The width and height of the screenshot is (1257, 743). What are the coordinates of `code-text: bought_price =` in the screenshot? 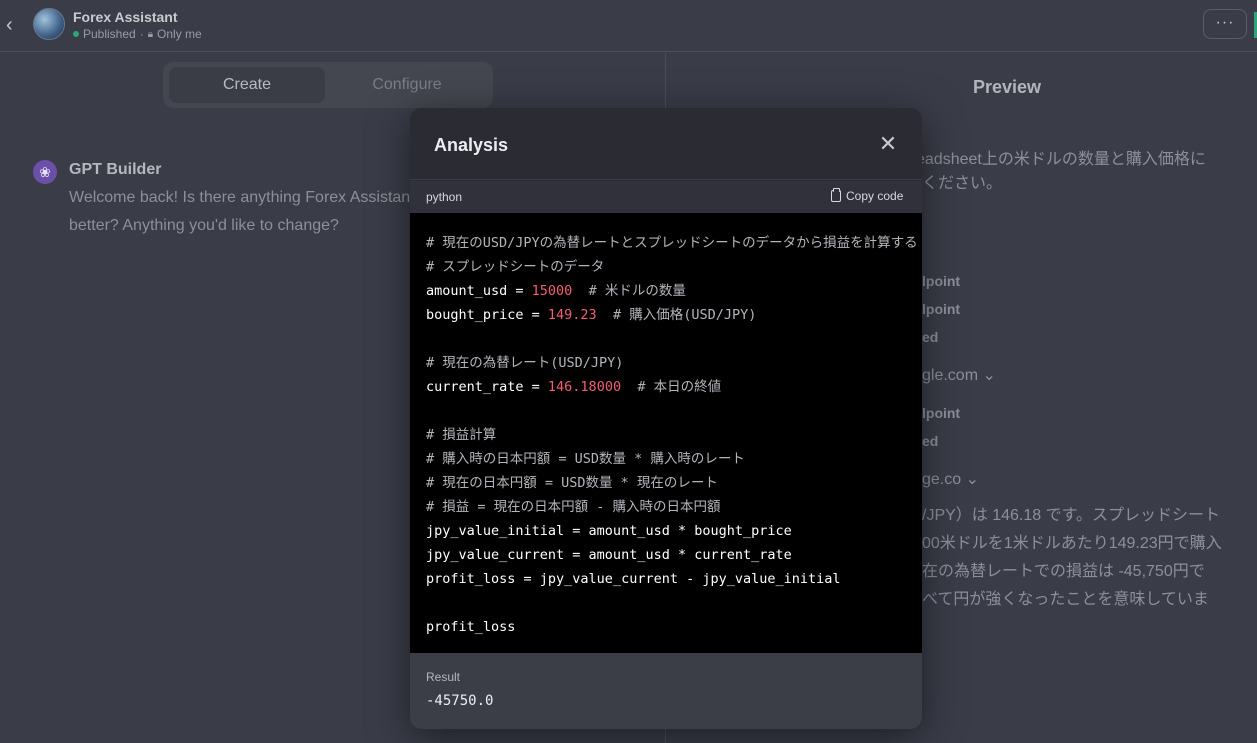 It's located at (487, 315).